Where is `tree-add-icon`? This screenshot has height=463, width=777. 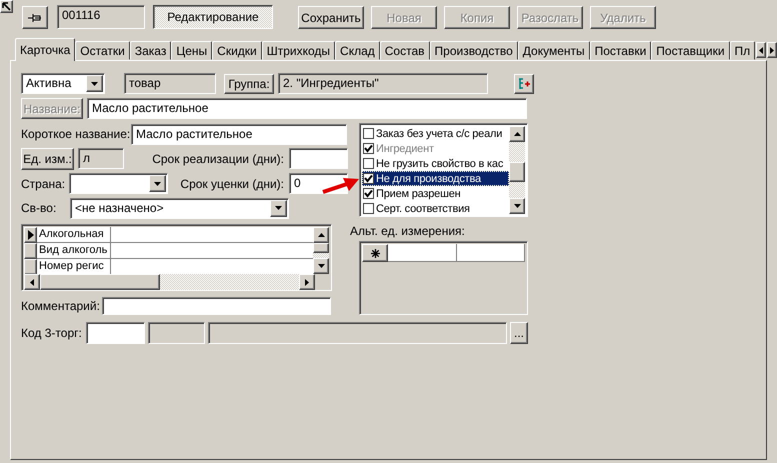 tree-add-icon is located at coordinates (524, 84).